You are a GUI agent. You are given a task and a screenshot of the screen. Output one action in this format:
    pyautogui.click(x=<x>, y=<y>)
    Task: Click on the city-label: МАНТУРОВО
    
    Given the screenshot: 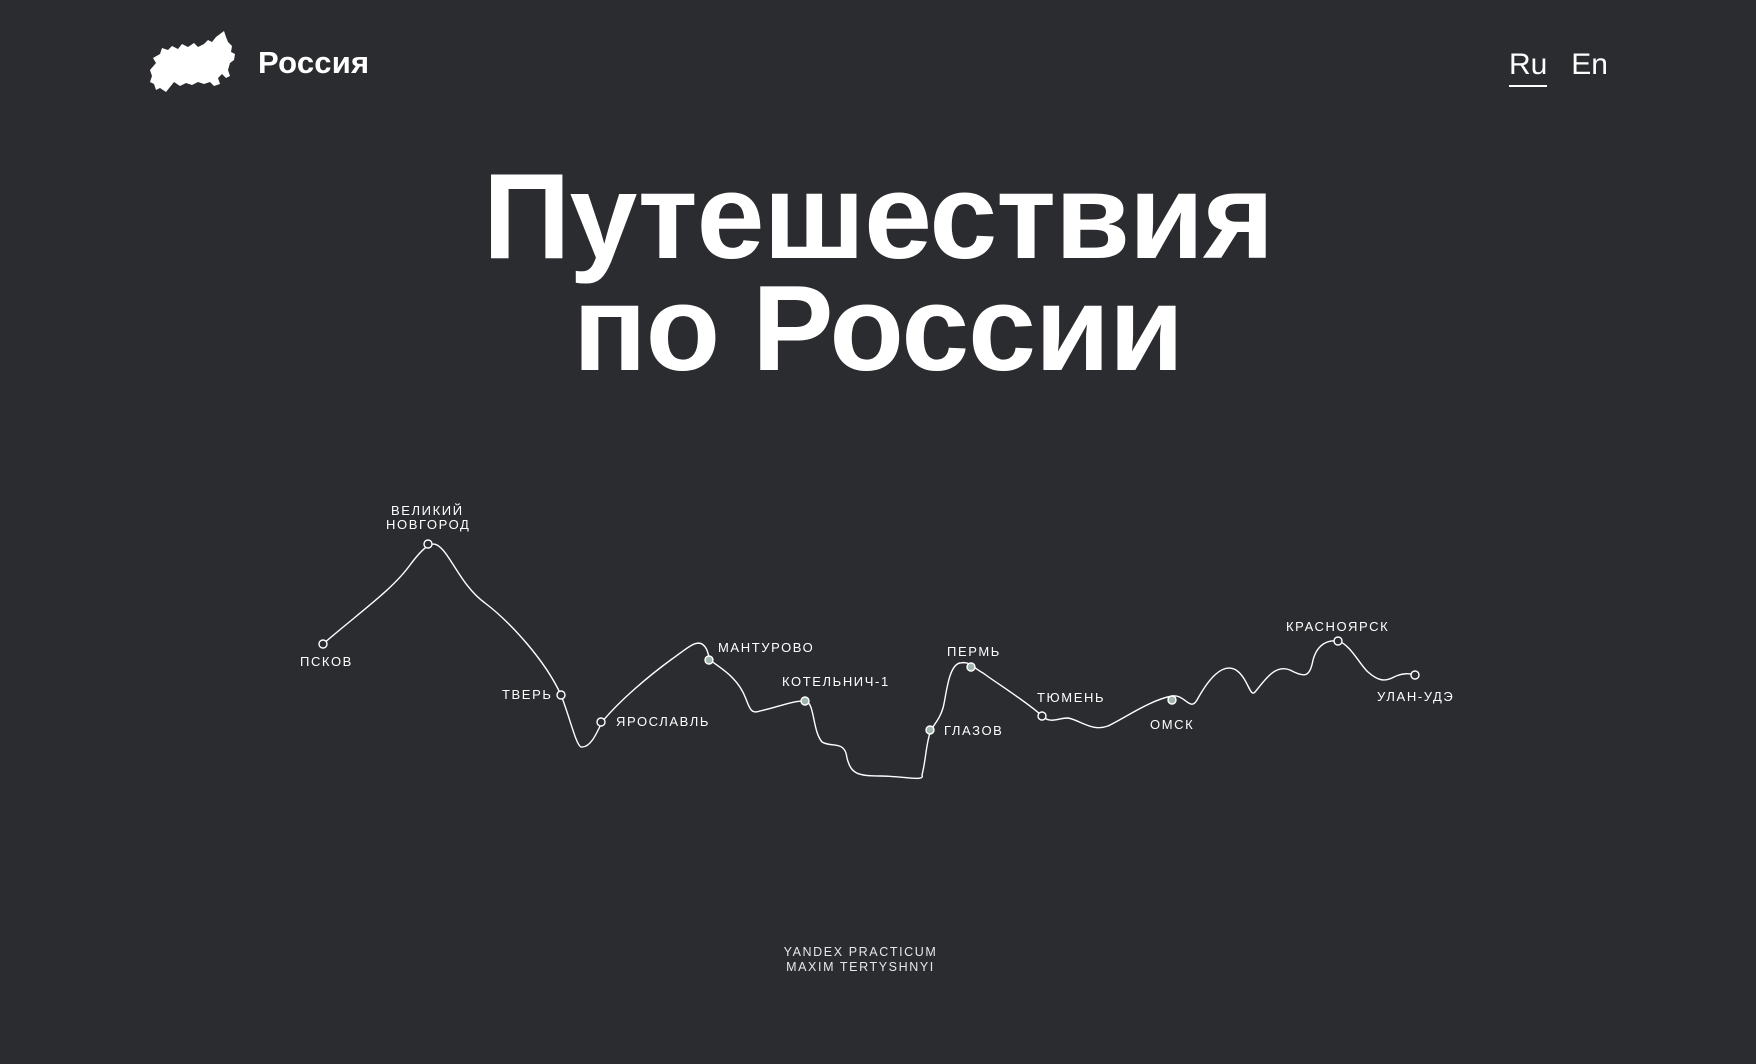 What is the action you would take?
    pyautogui.click(x=766, y=647)
    